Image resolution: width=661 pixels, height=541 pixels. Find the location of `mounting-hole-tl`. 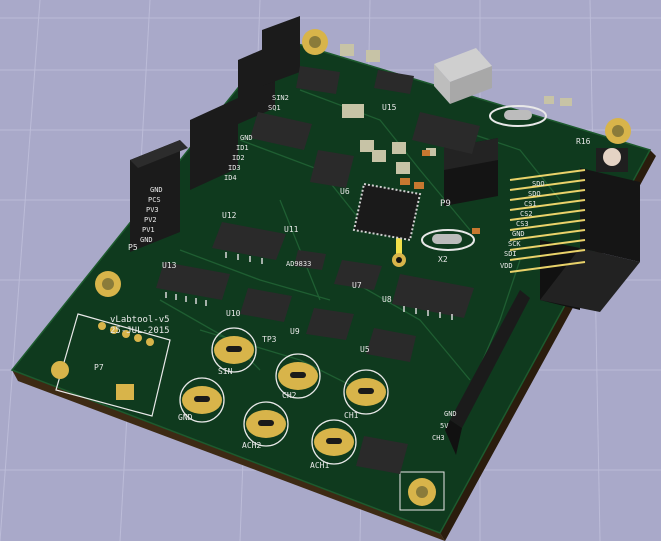

mounting-hole-tl is located at coordinates (315, 42).